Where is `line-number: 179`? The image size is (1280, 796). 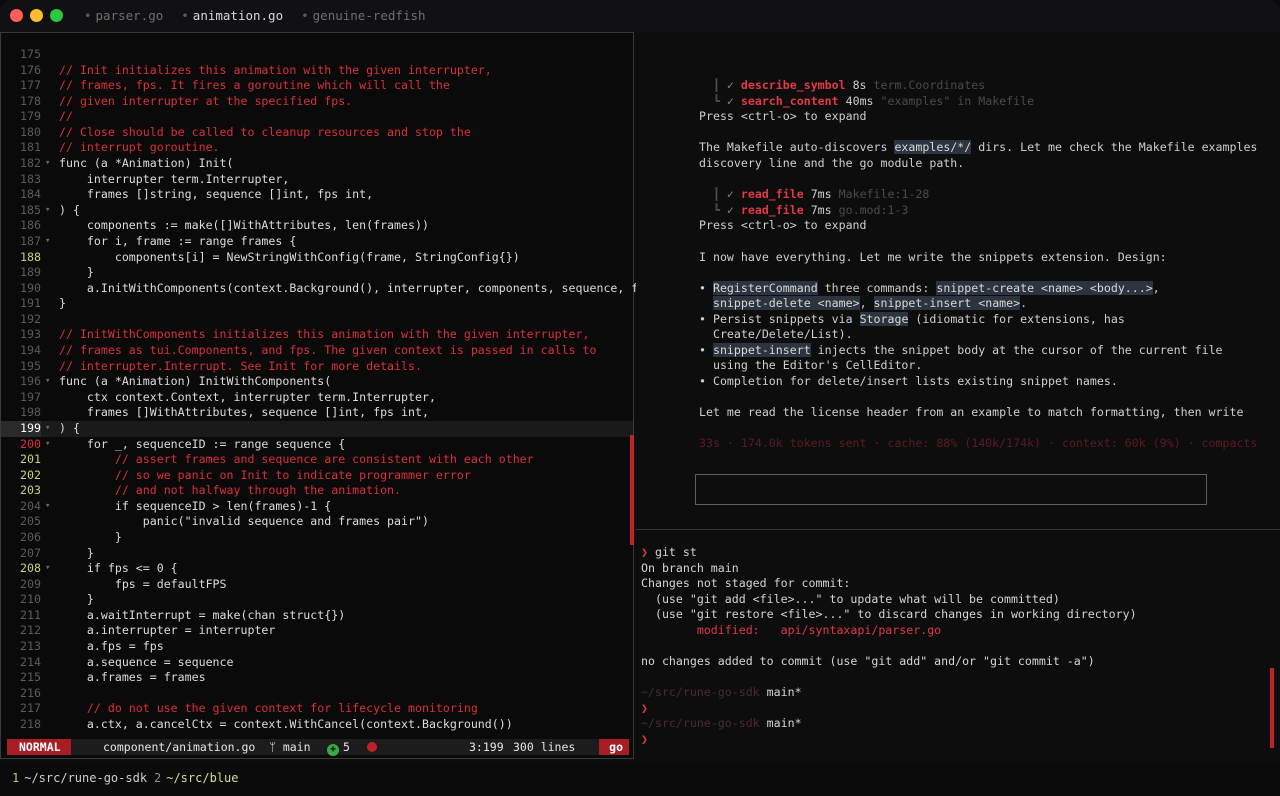 line-number: 179 is located at coordinates (30, 116).